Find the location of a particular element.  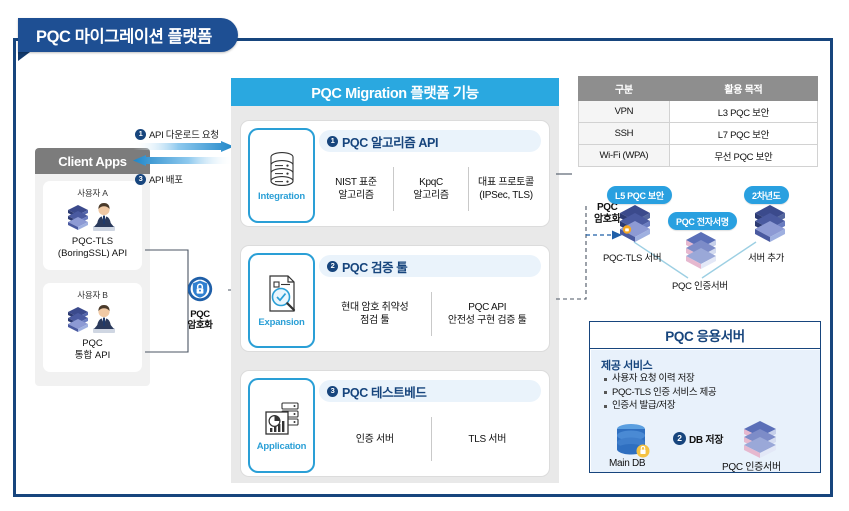

pqc-enc-line1: PQC is located at coordinates (200, 314).